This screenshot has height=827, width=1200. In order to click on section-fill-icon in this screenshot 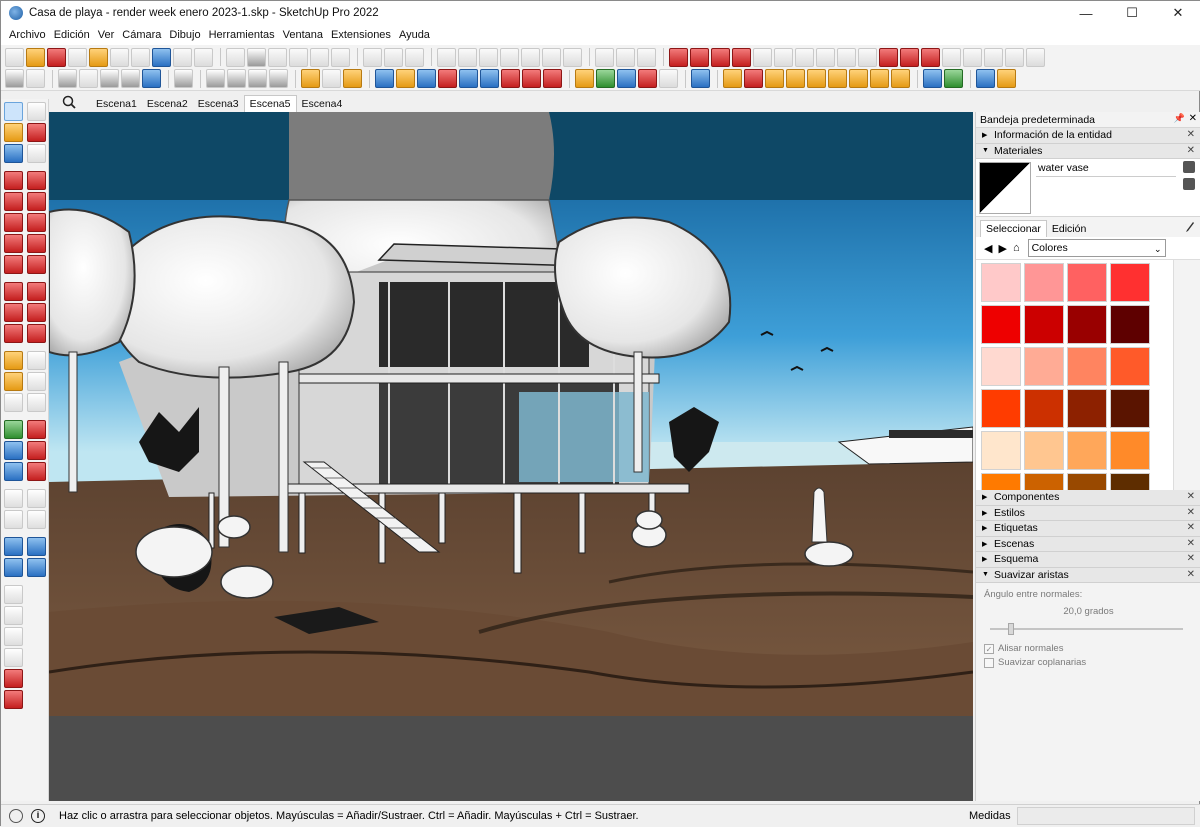, I will do `click(393, 57)`.